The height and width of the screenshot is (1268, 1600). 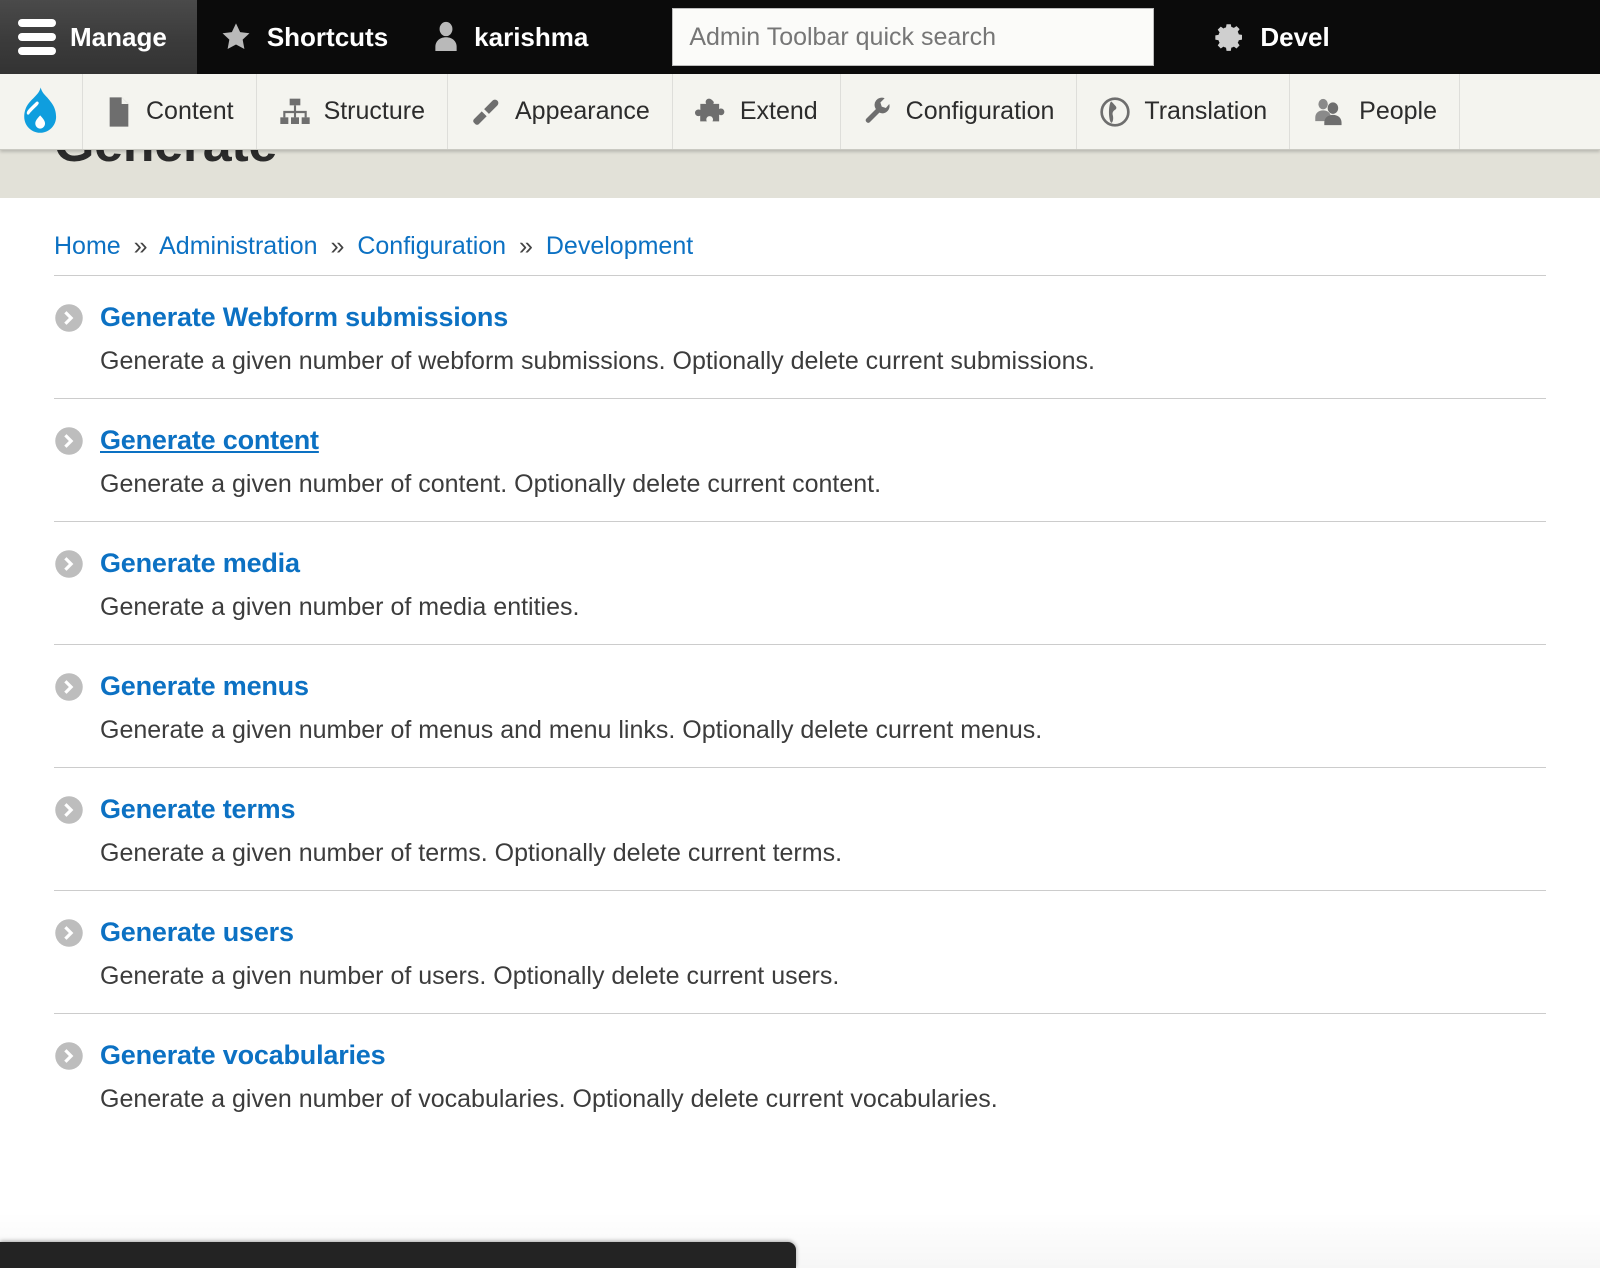 What do you see at coordinates (200, 563) in the screenshot?
I see `admin-task-link: Generate media` at bounding box center [200, 563].